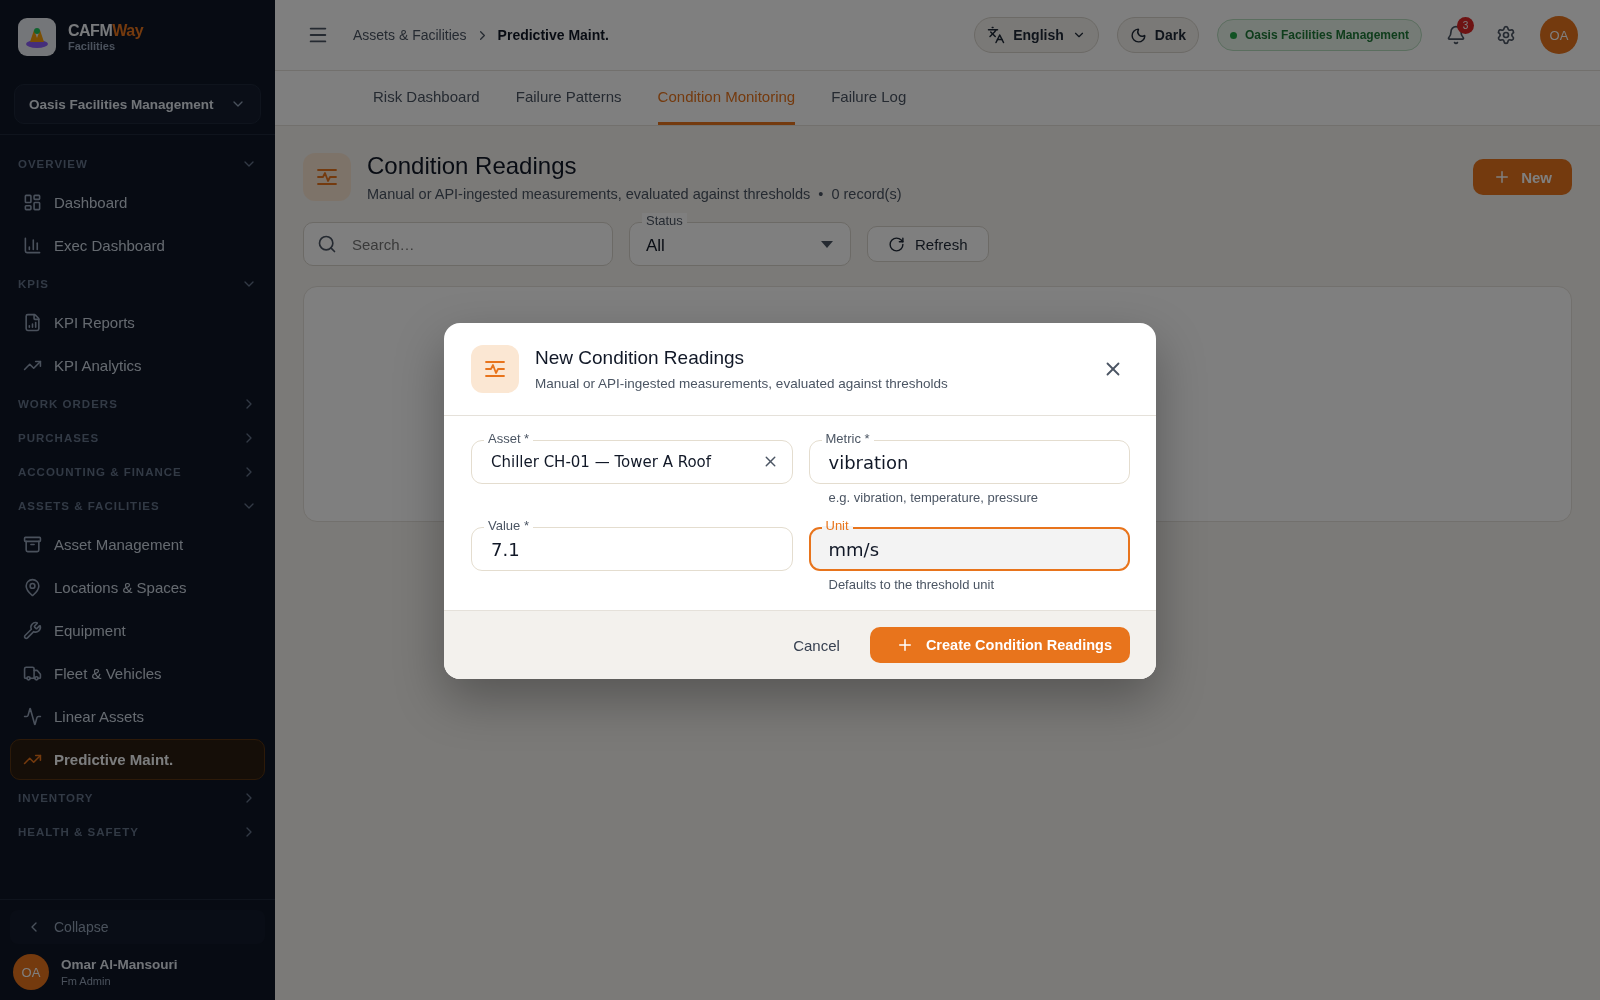  I want to click on refresh-icon, so click(896, 244).